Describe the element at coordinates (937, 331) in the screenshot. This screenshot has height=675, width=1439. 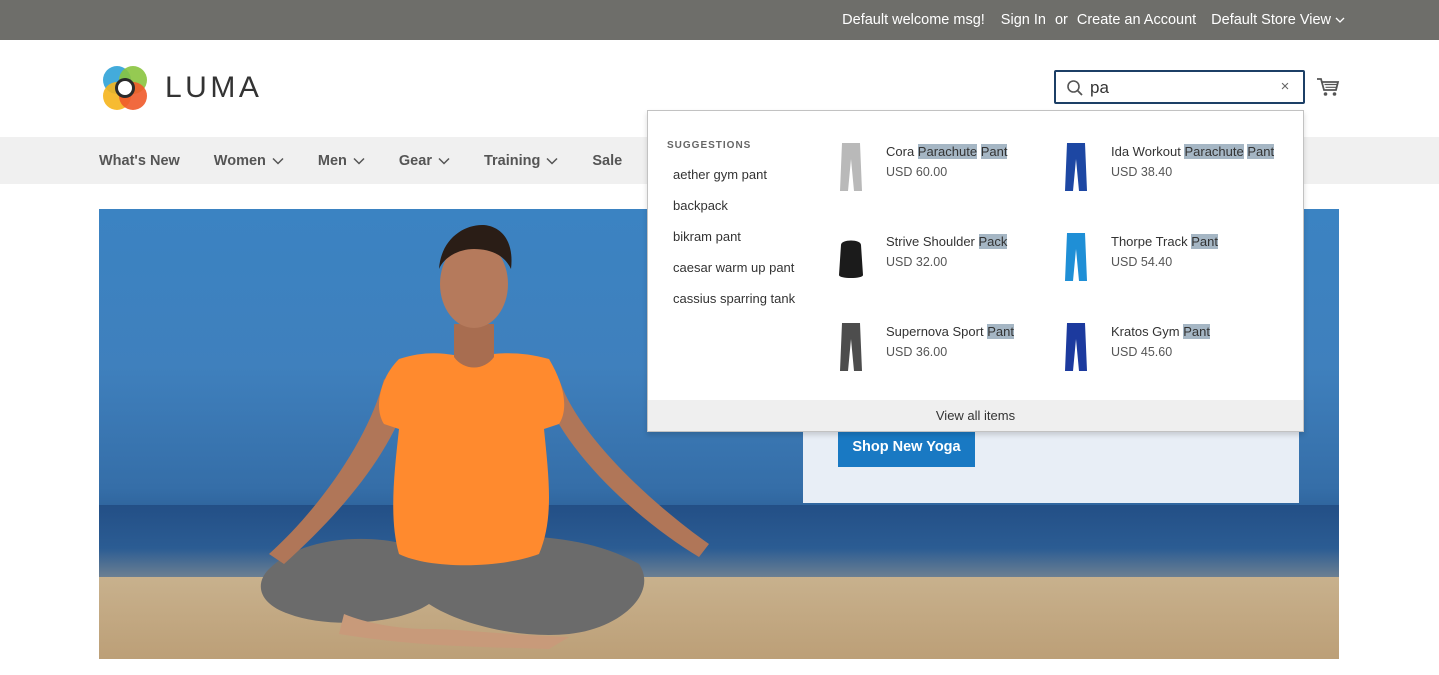
I see `product-name-text: Supernova Sport` at that location.